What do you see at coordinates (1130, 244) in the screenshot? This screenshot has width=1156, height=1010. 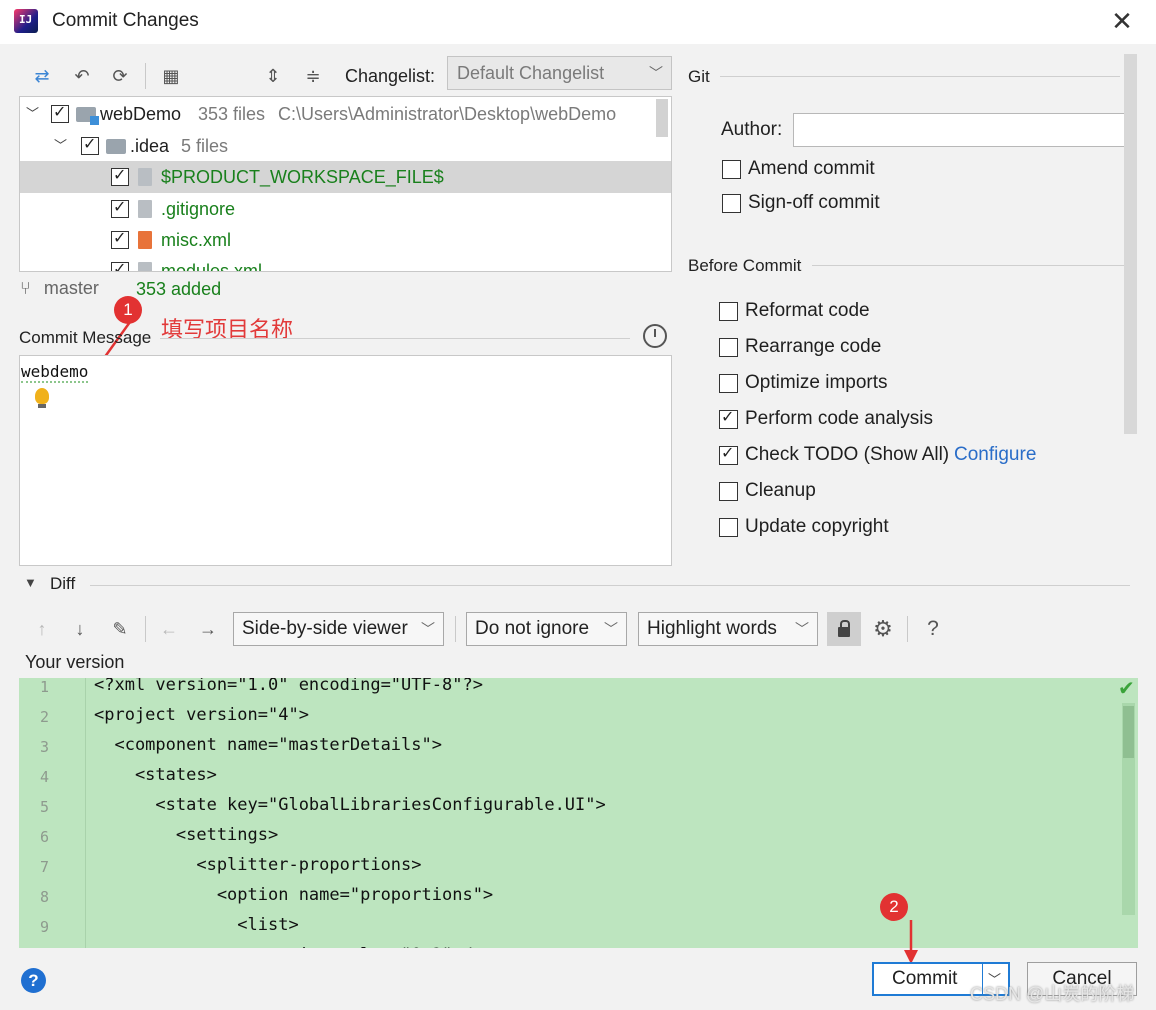 I see `options-scrollbar` at bounding box center [1130, 244].